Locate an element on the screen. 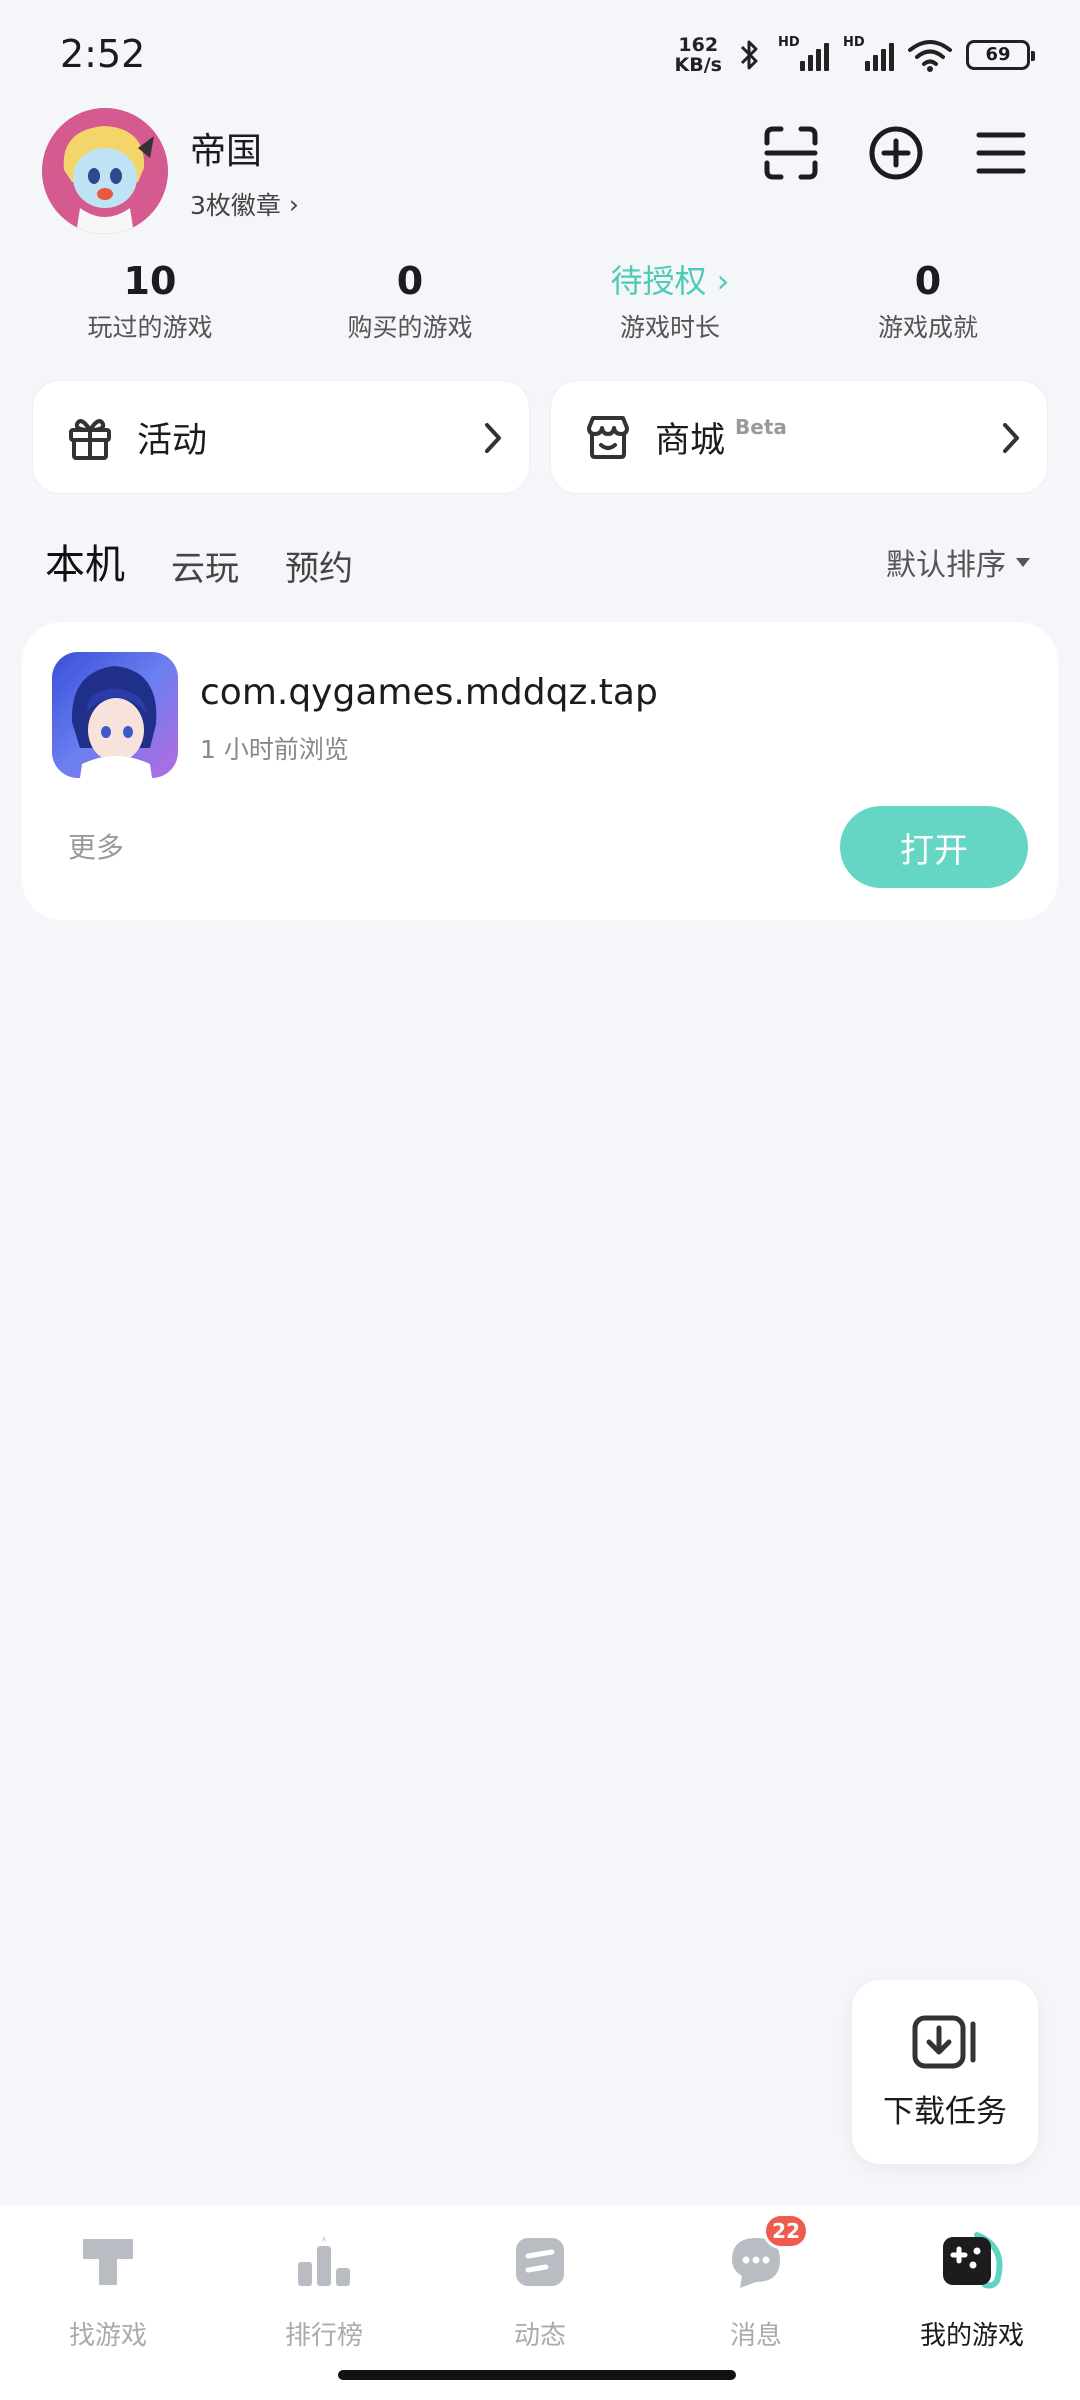 The height and width of the screenshot is (2400, 1080). chevron-right-icon: › is located at coordinates (293, 204).